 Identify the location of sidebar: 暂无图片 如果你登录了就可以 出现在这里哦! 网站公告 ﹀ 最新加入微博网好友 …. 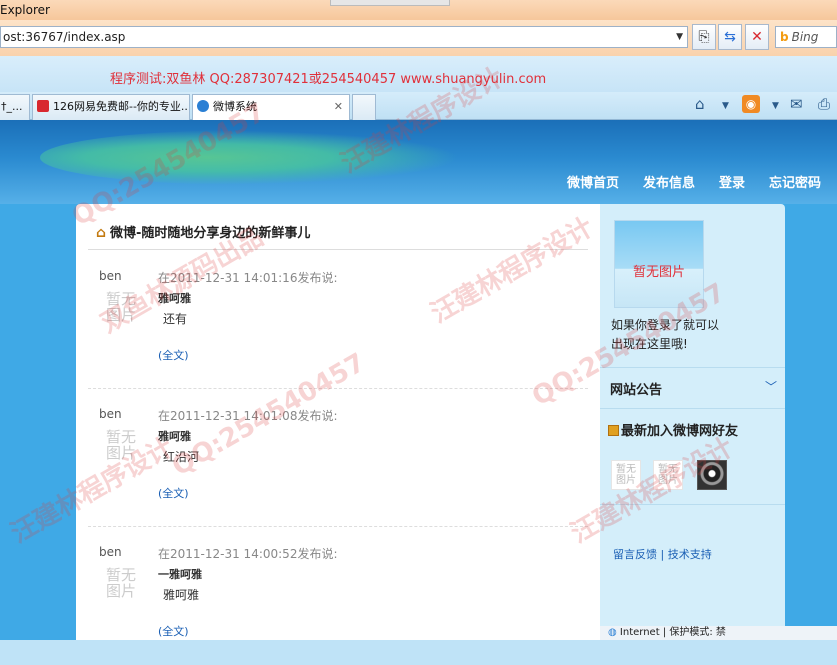
(692, 422).